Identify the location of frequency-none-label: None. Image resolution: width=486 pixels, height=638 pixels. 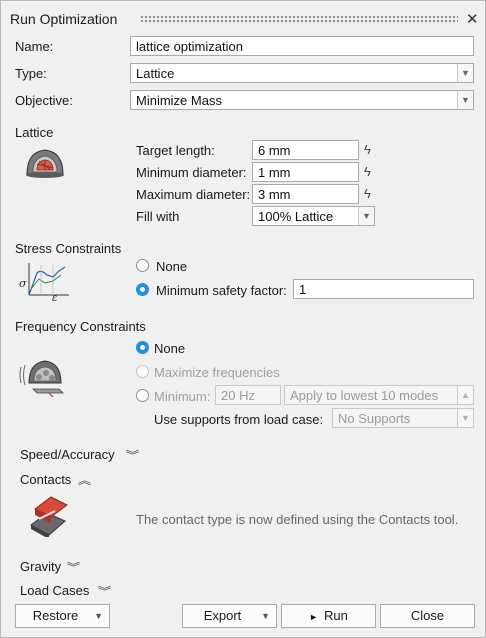
(169, 348).